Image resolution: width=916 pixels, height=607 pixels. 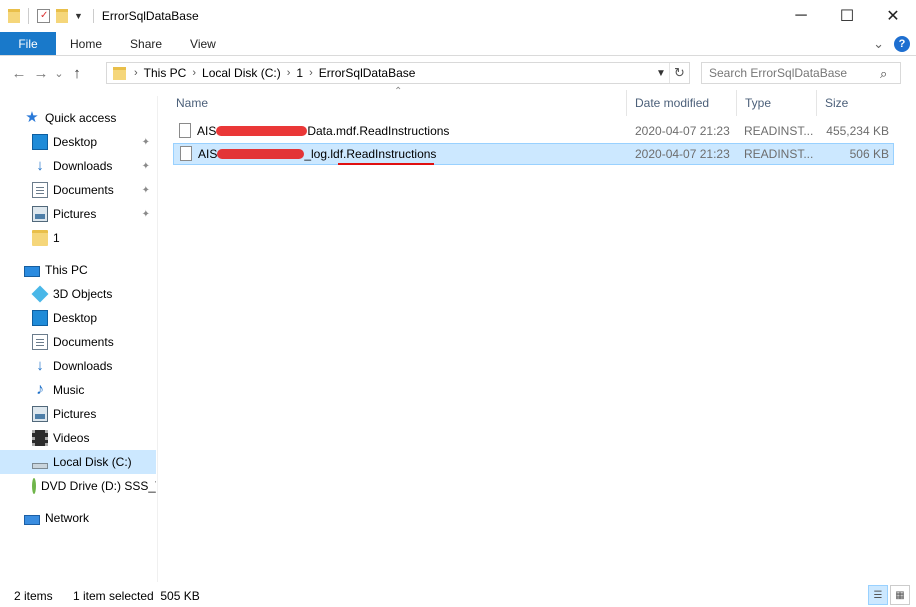 I want to click on breadcrumb-local-disk: Local Disk (C:), so click(x=241, y=73).